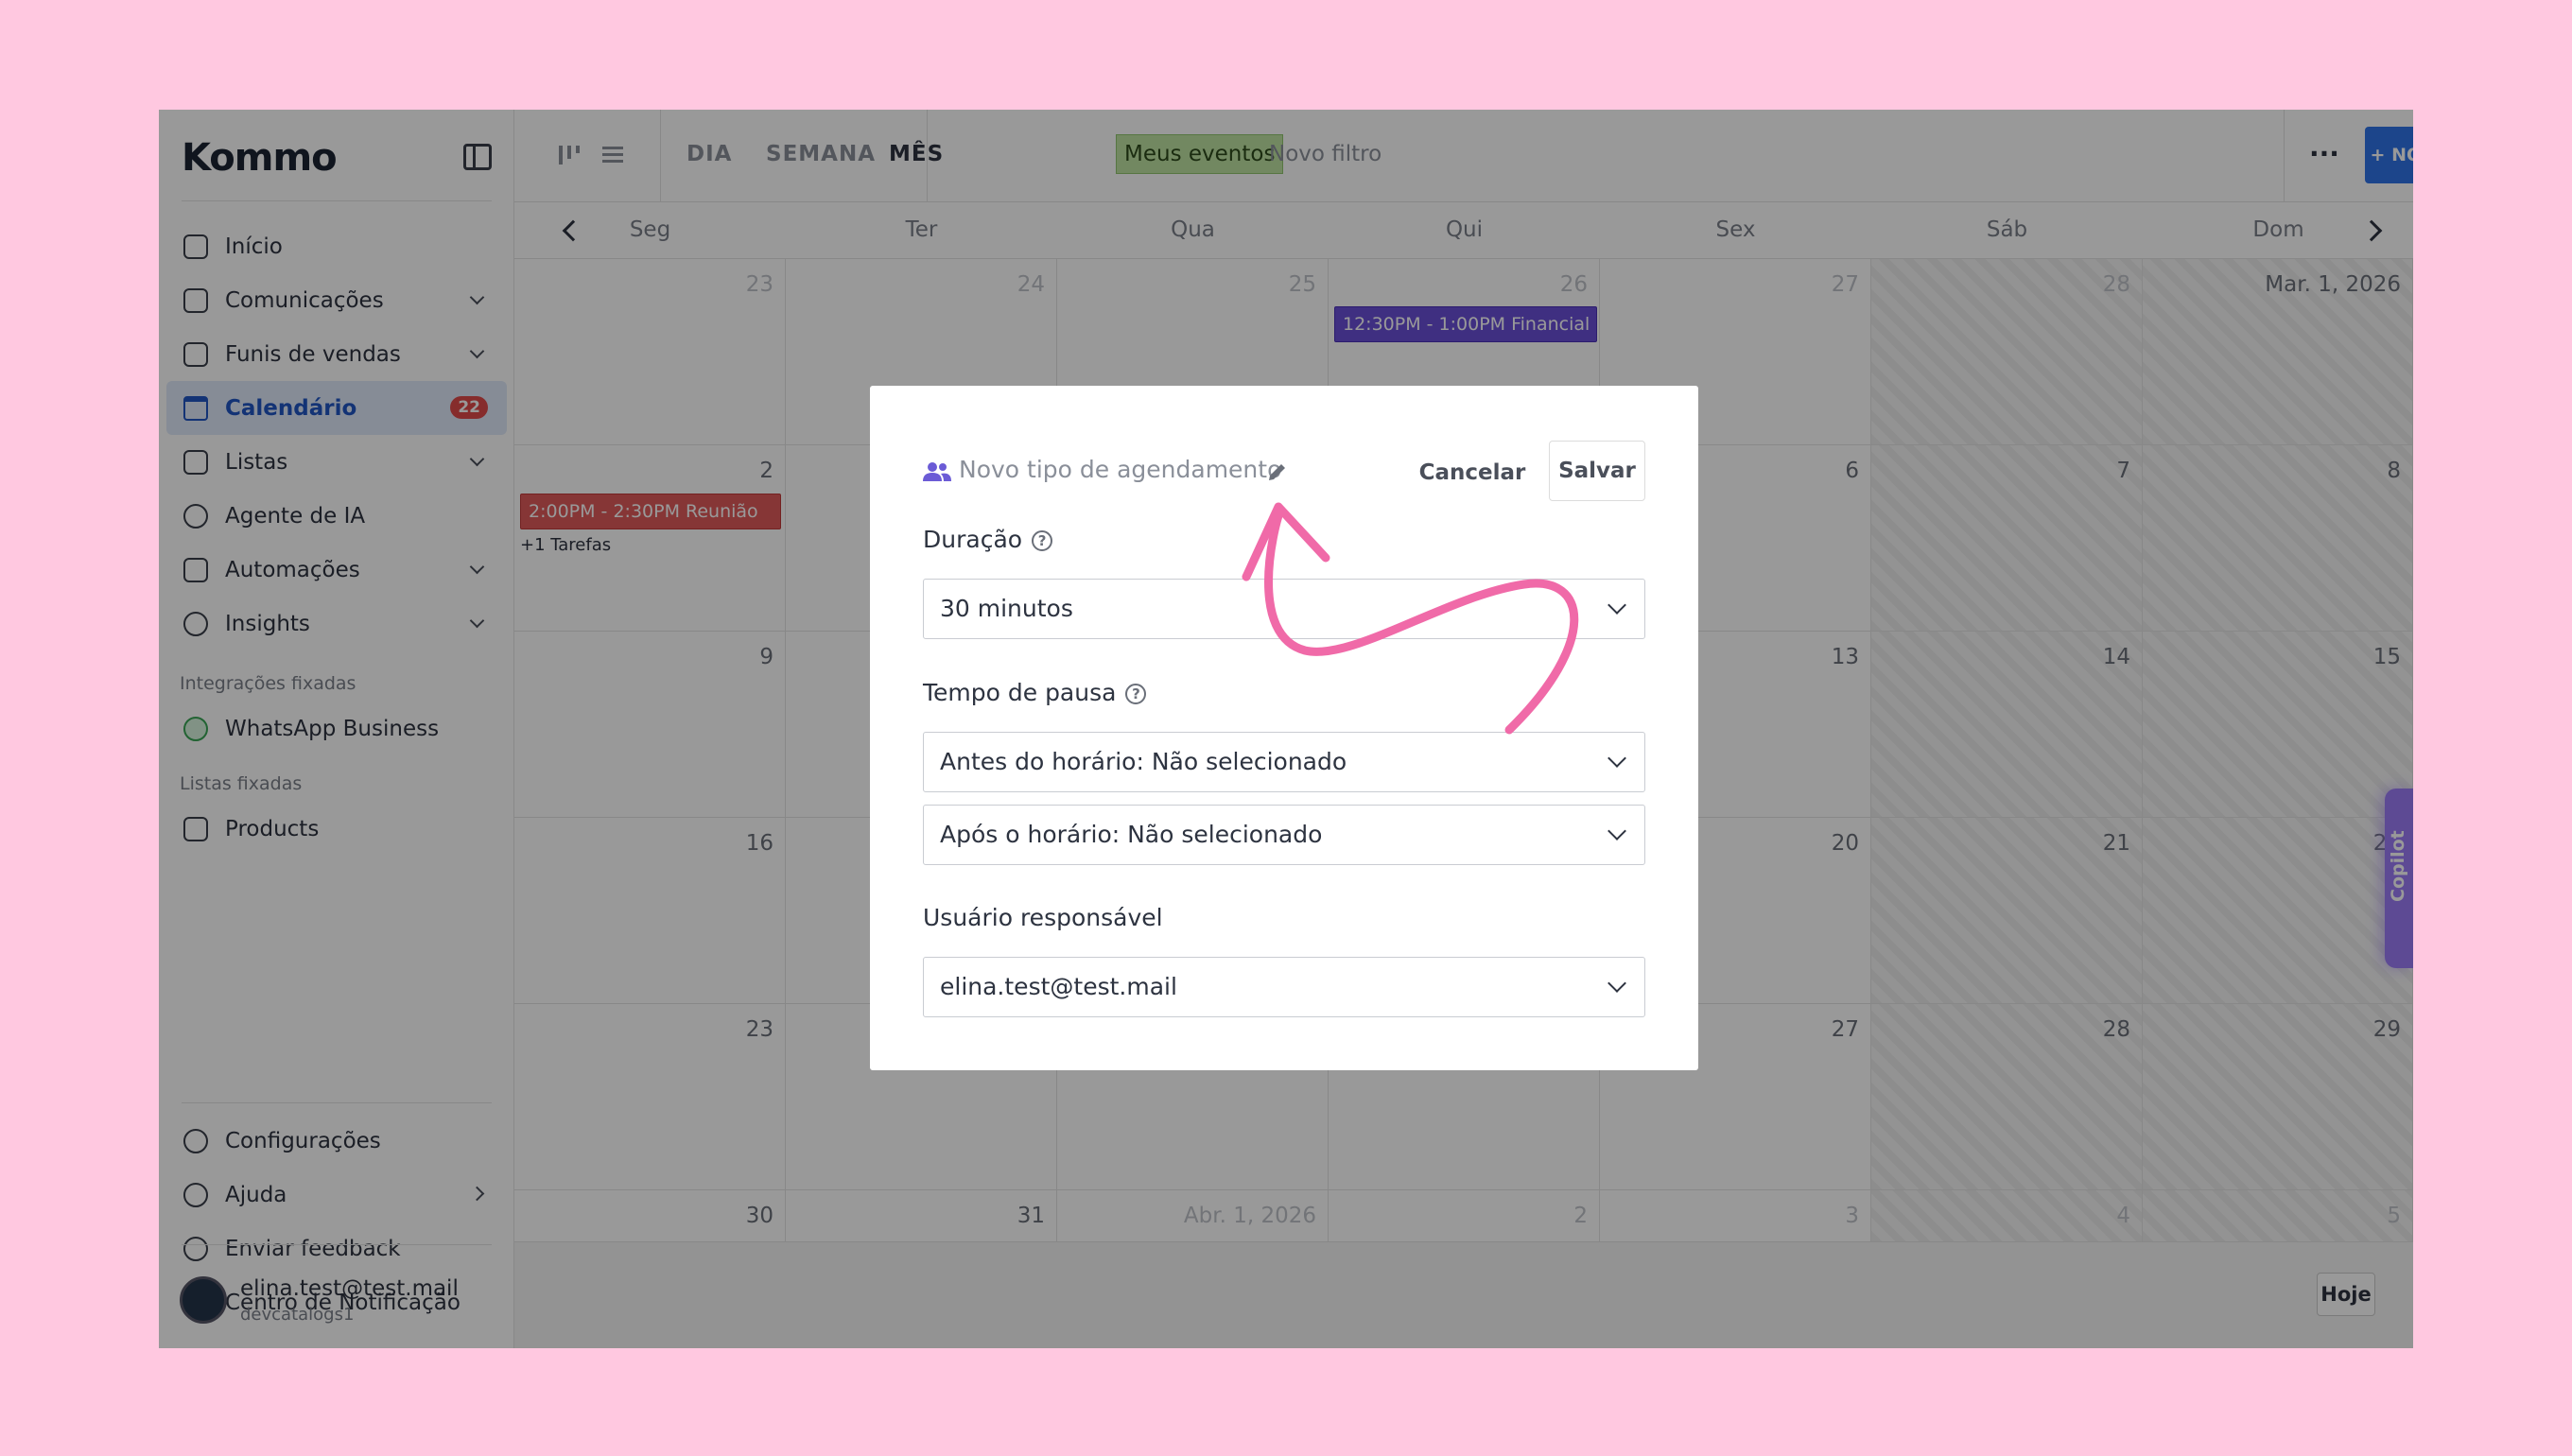 This screenshot has width=2572, height=1456. I want to click on pause-before-select: Antes do horário: Não selecionado, so click(1284, 762).